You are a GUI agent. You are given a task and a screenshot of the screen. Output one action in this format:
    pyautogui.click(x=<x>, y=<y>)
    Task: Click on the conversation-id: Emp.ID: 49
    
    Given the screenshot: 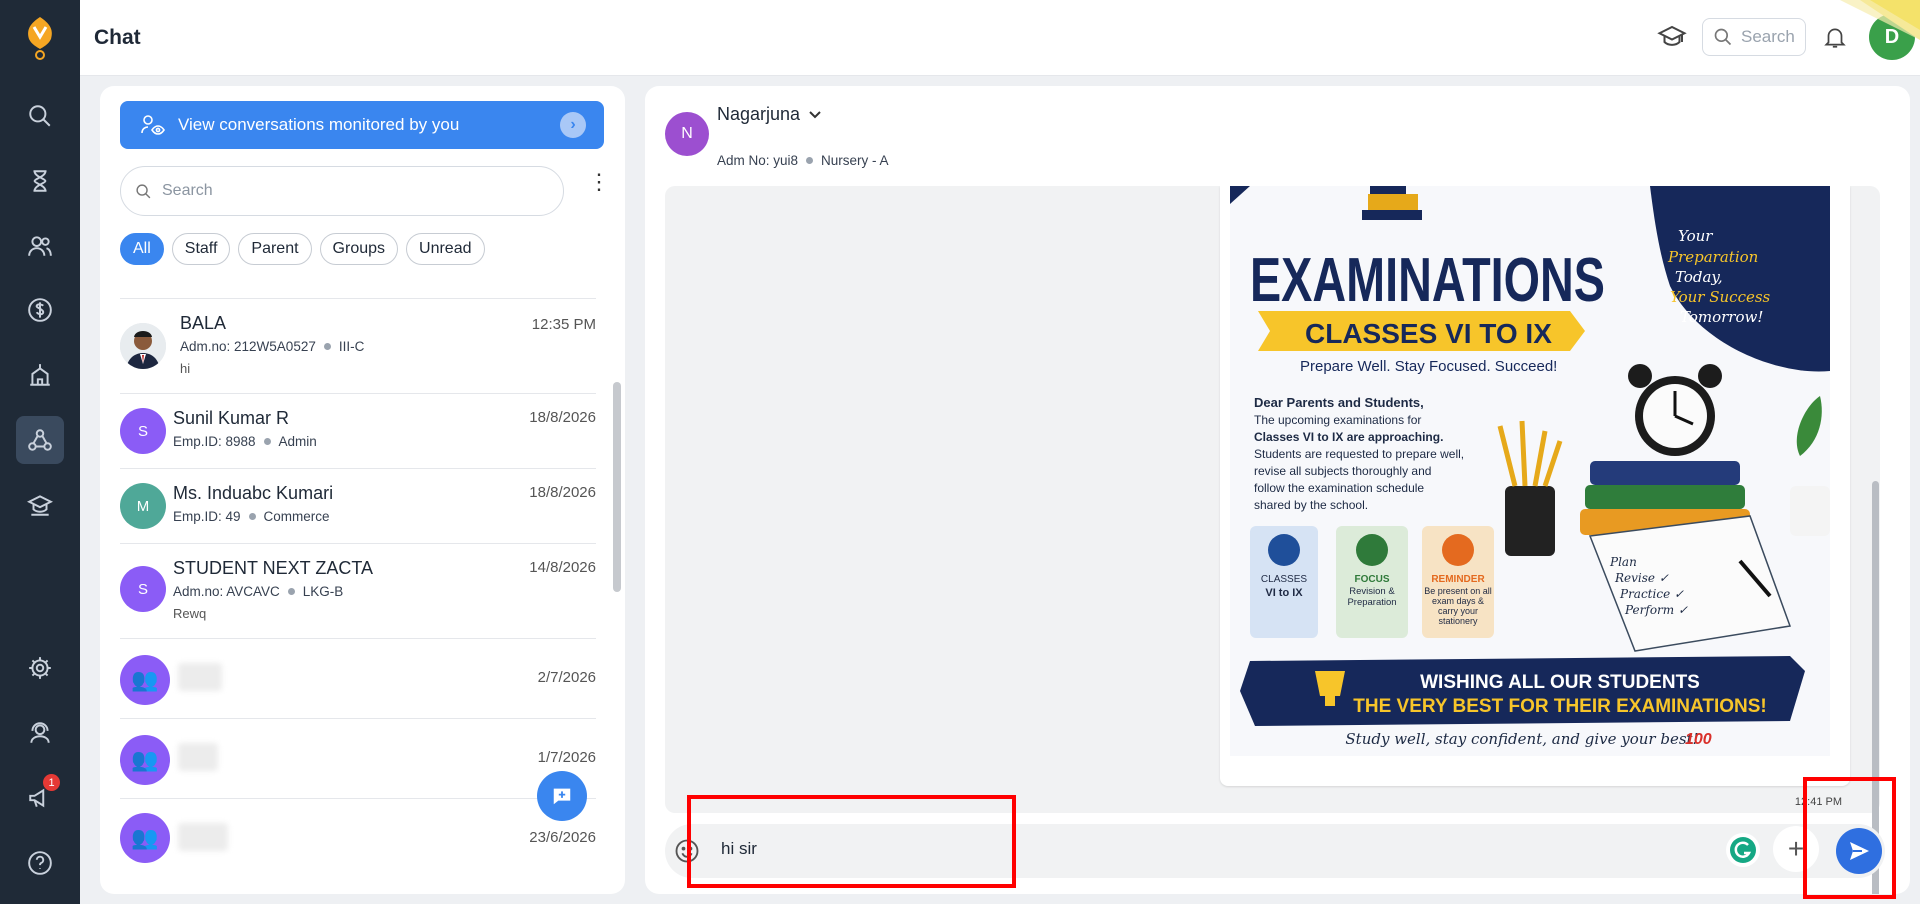 What is the action you would take?
    pyautogui.click(x=207, y=516)
    